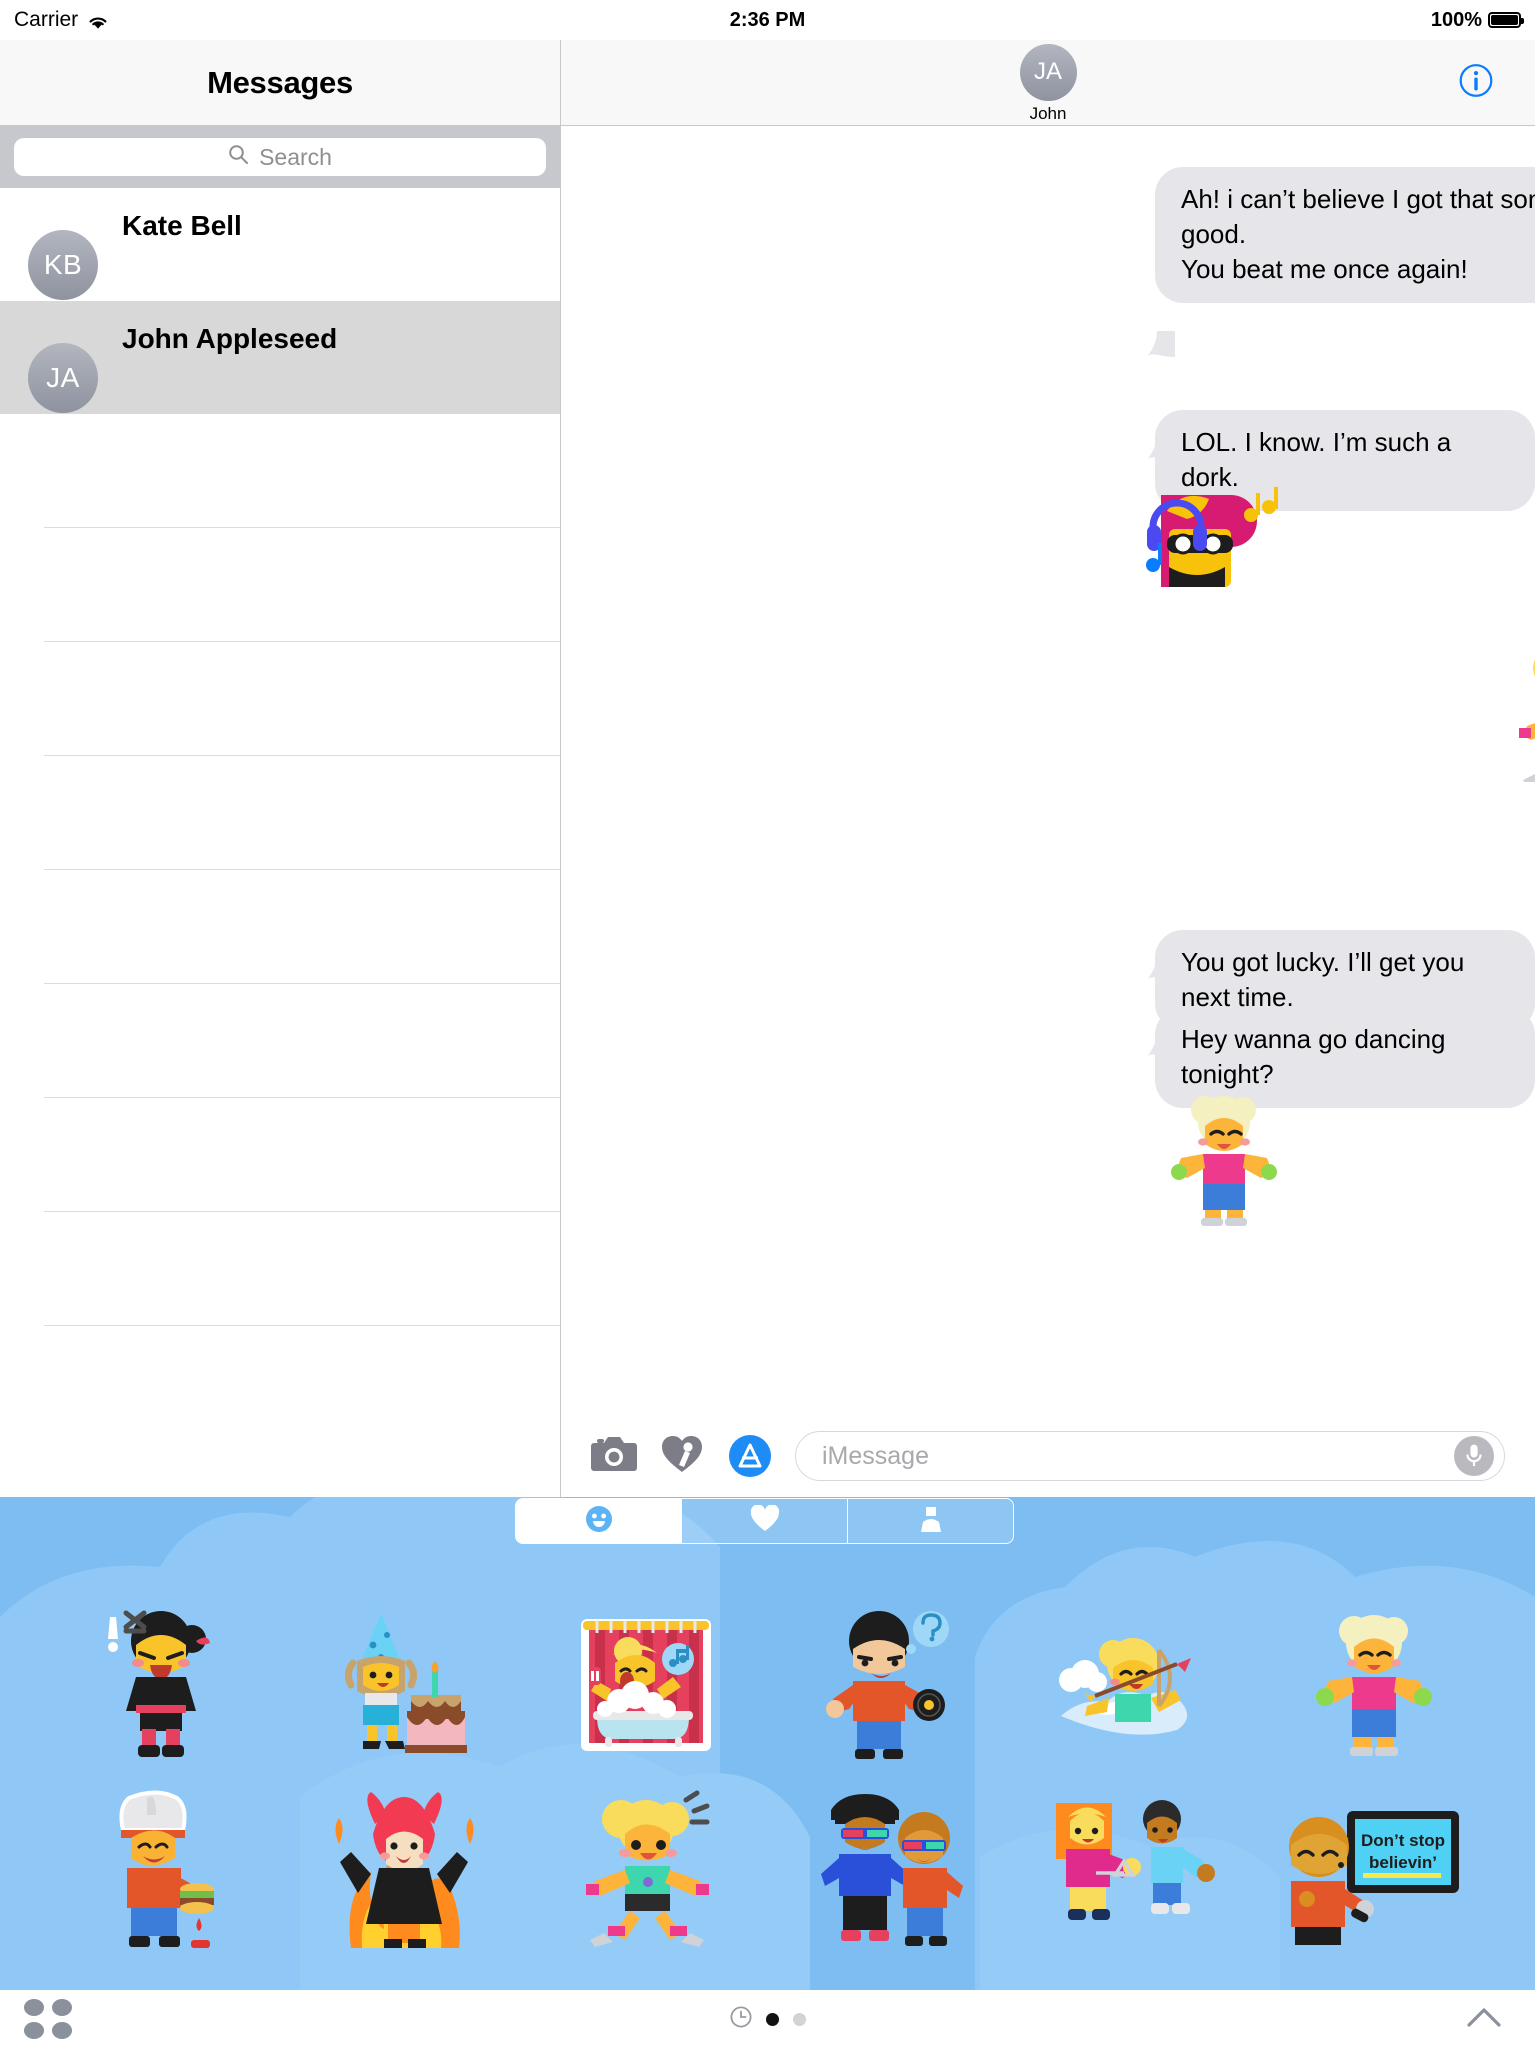  I want to click on heart-icon, so click(765, 1520).